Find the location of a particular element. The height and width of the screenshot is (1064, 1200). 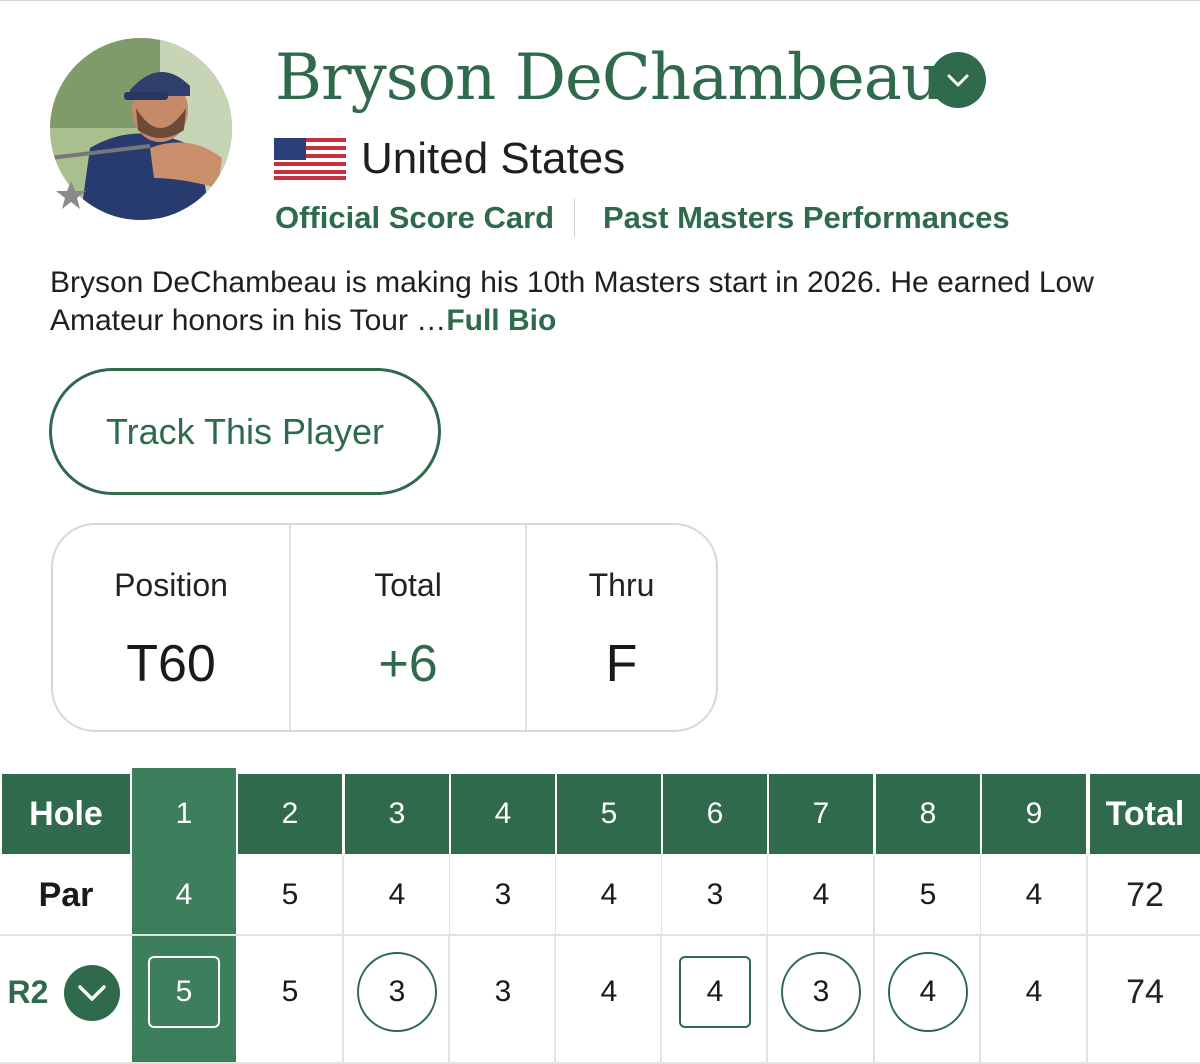

stat-value: +6 is located at coordinates (408, 664).